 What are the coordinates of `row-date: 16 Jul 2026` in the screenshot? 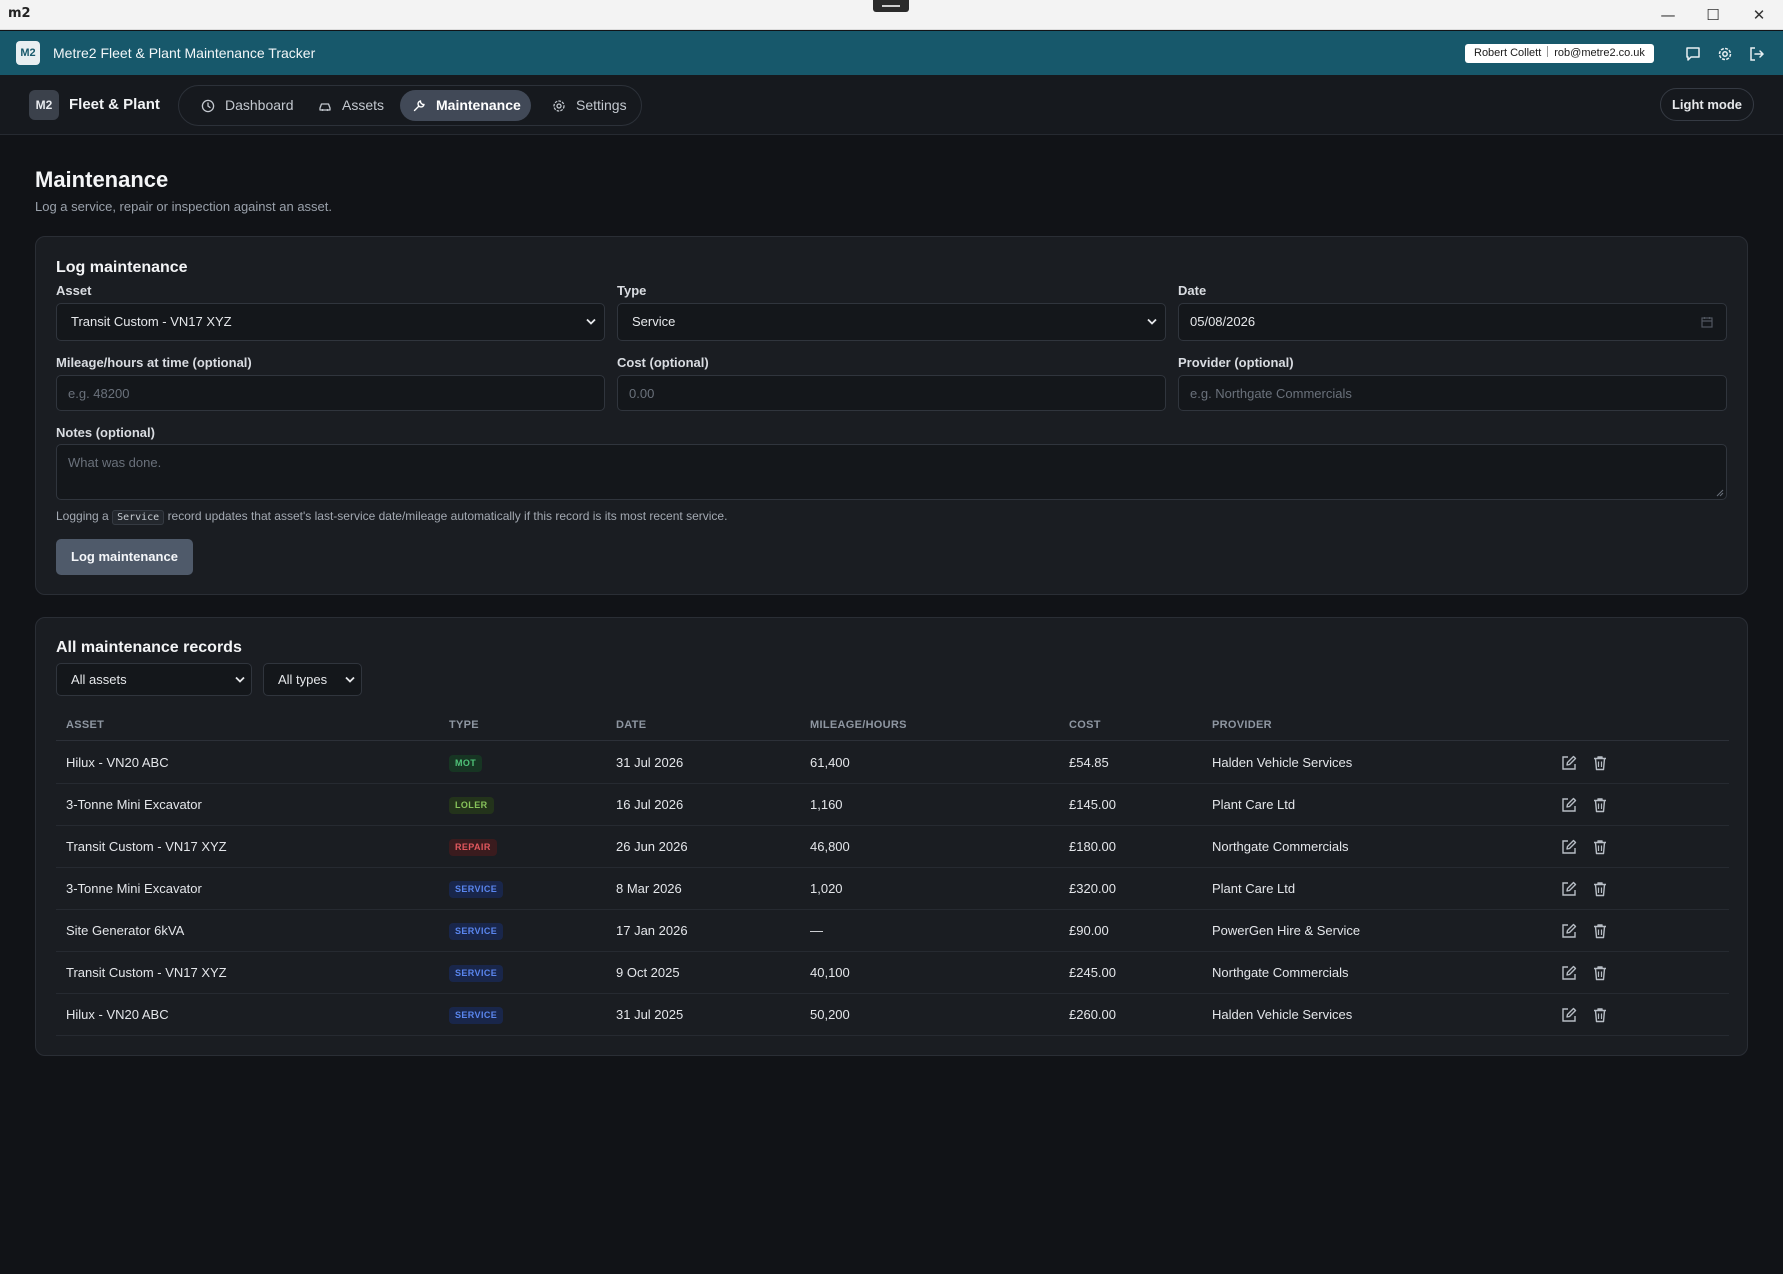 It's located at (650, 804).